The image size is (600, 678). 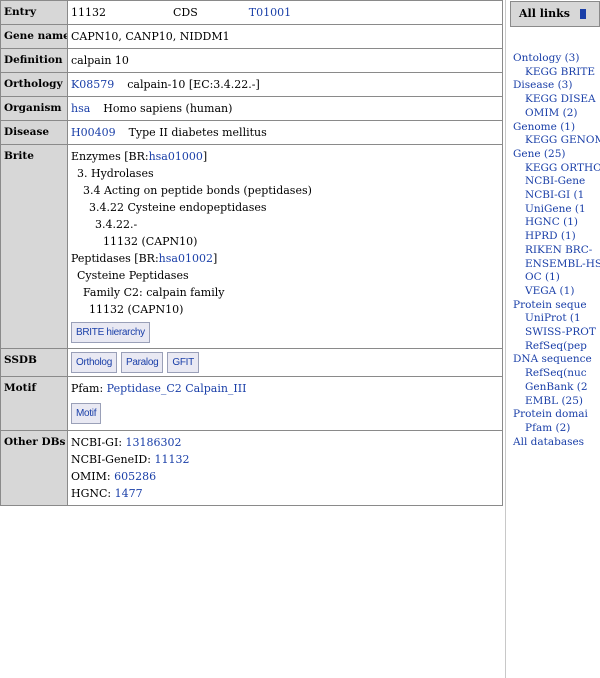 I want to click on brite-peptidases-link: hsa01002, so click(x=186, y=258).